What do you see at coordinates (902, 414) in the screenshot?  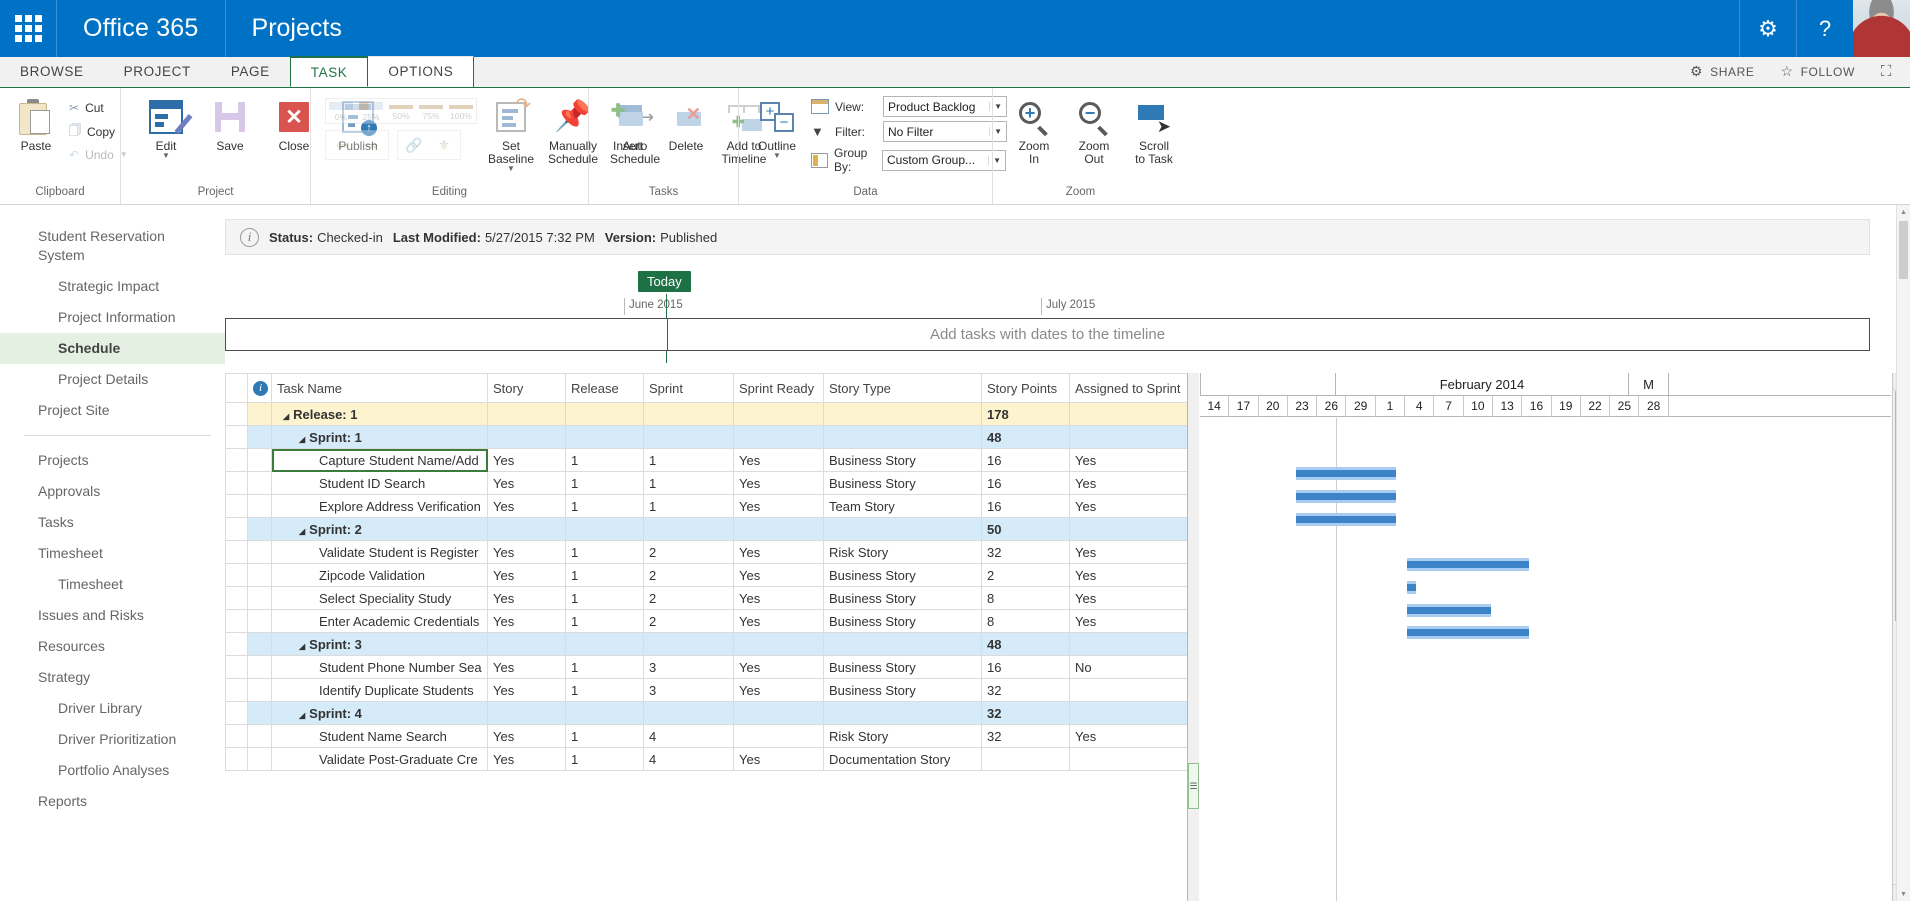 I see `cell-story-type` at bounding box center [902, 414].